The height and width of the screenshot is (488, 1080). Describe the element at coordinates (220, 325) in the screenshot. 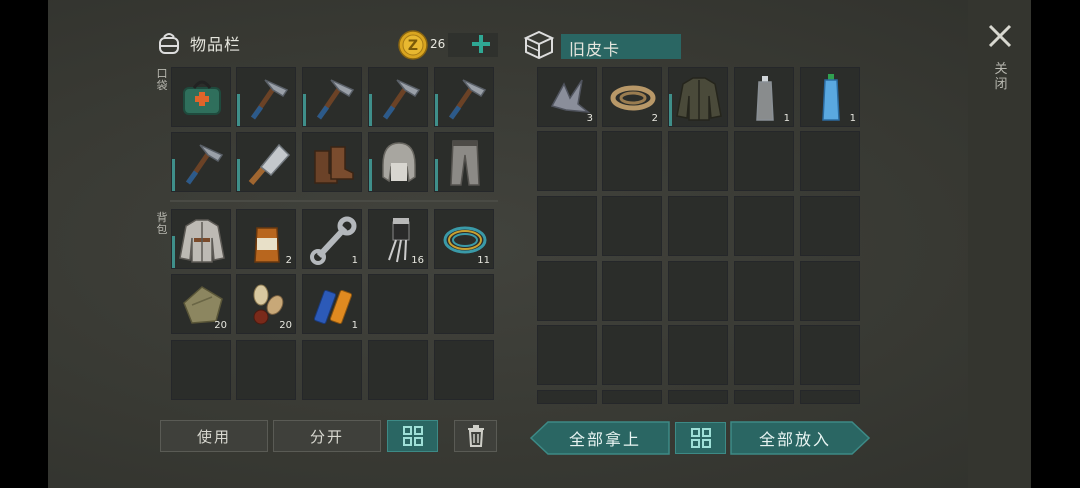

I see `item-count: 20` at that location.